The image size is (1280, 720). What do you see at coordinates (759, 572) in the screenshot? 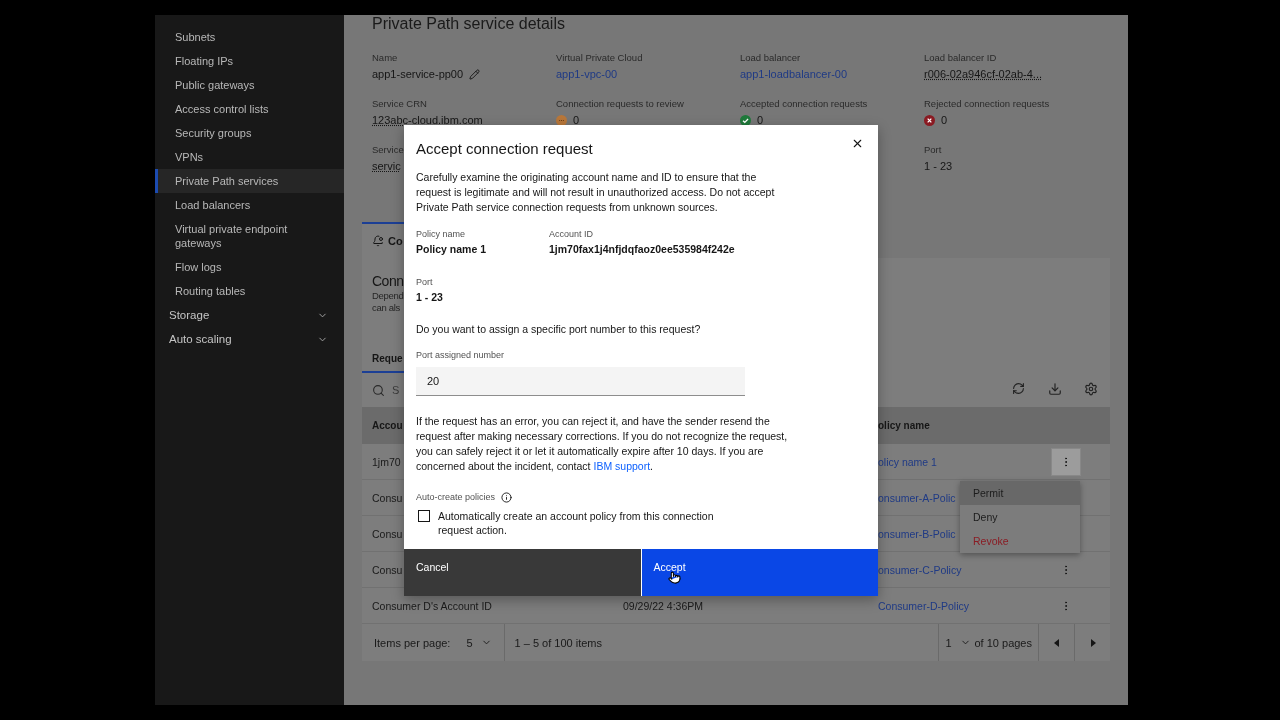
I see `accept-button: Accept` at bounding box center [759, 572].